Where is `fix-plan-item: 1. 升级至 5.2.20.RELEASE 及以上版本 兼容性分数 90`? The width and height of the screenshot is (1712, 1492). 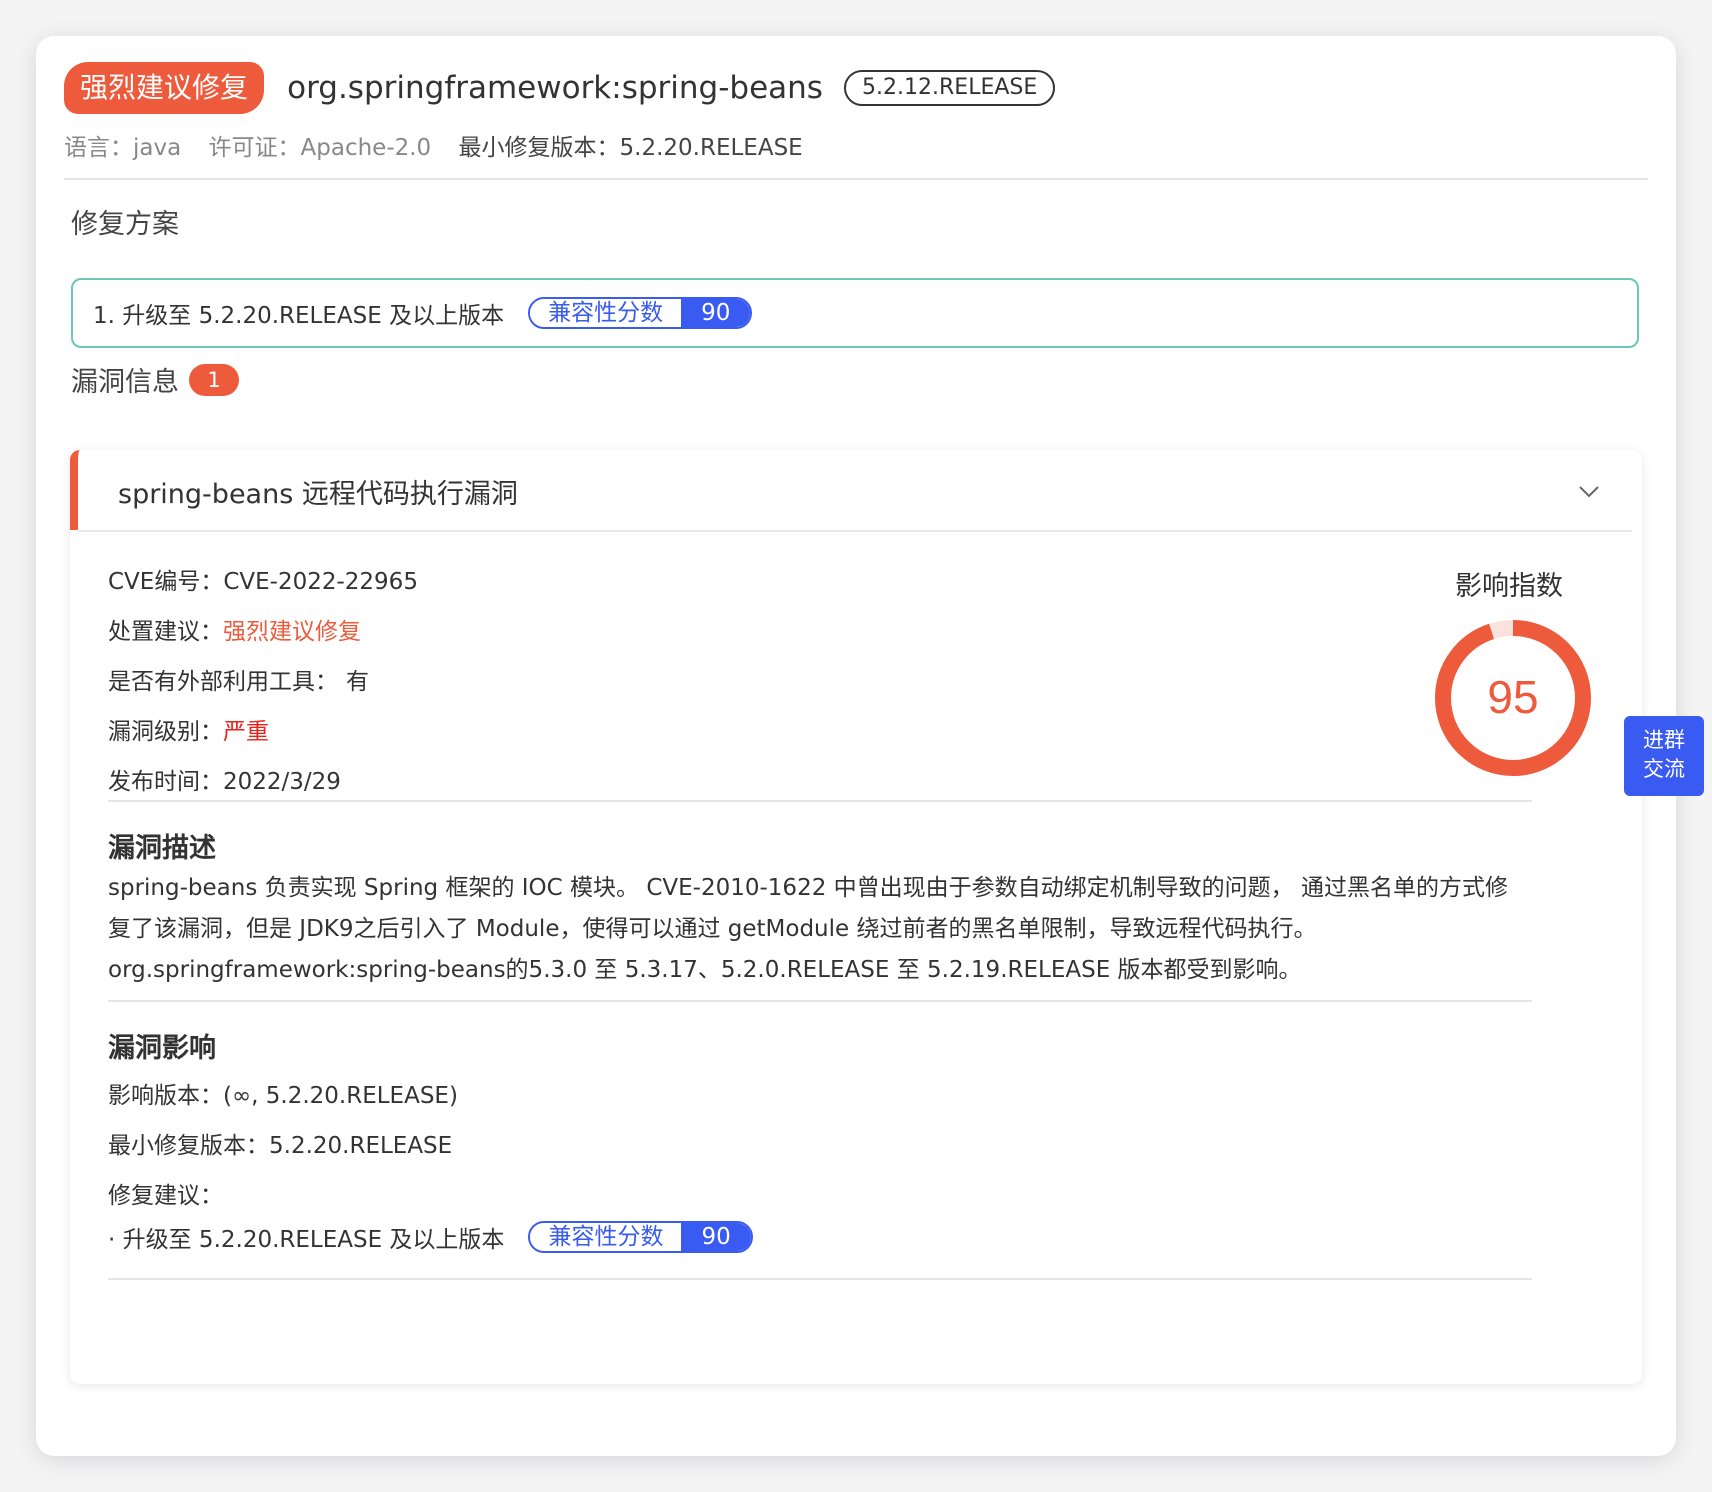
fix-plan-item: 1. 升级至 5.2.20.RELEASE 及以上版本 兼容性分数 90 is located at coordinates (855, 313).